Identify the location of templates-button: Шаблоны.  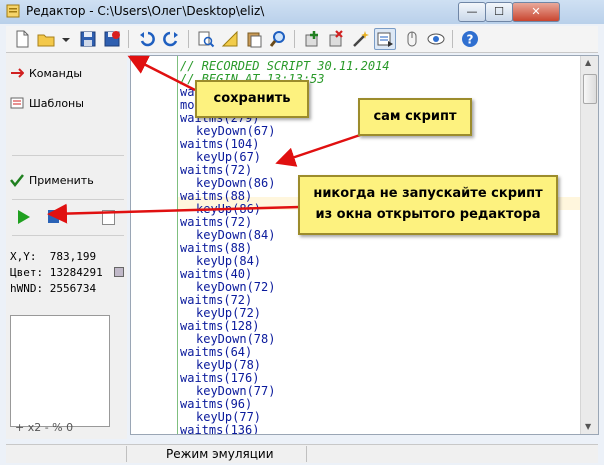
(47, 103).